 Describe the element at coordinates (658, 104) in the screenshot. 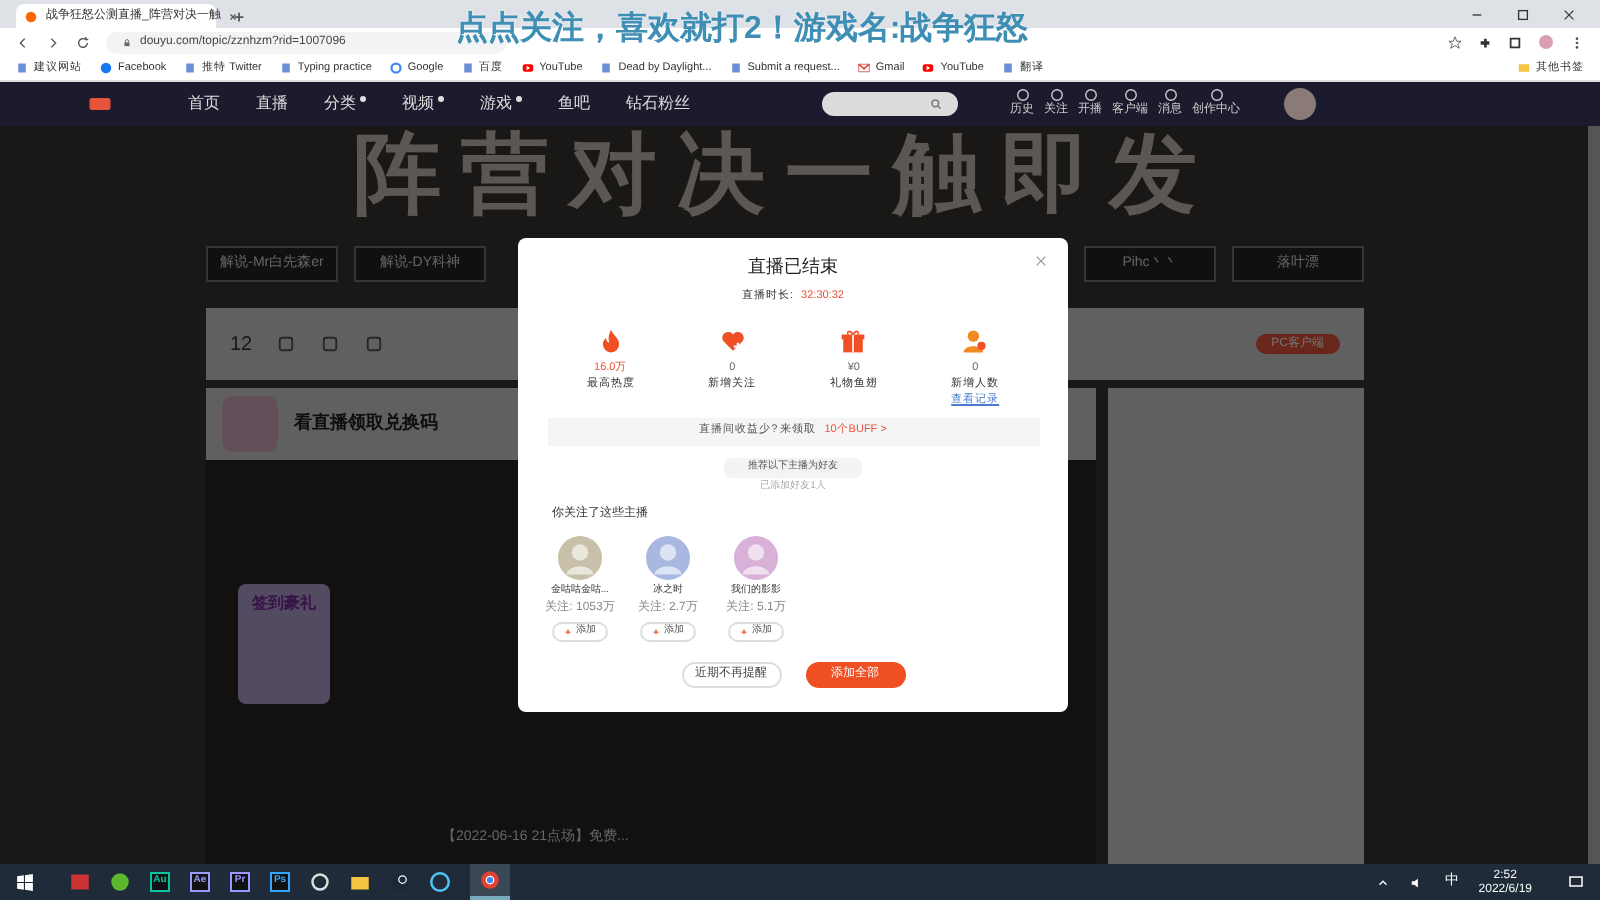

I see `nav-link: 钻石粉丝` at that location.